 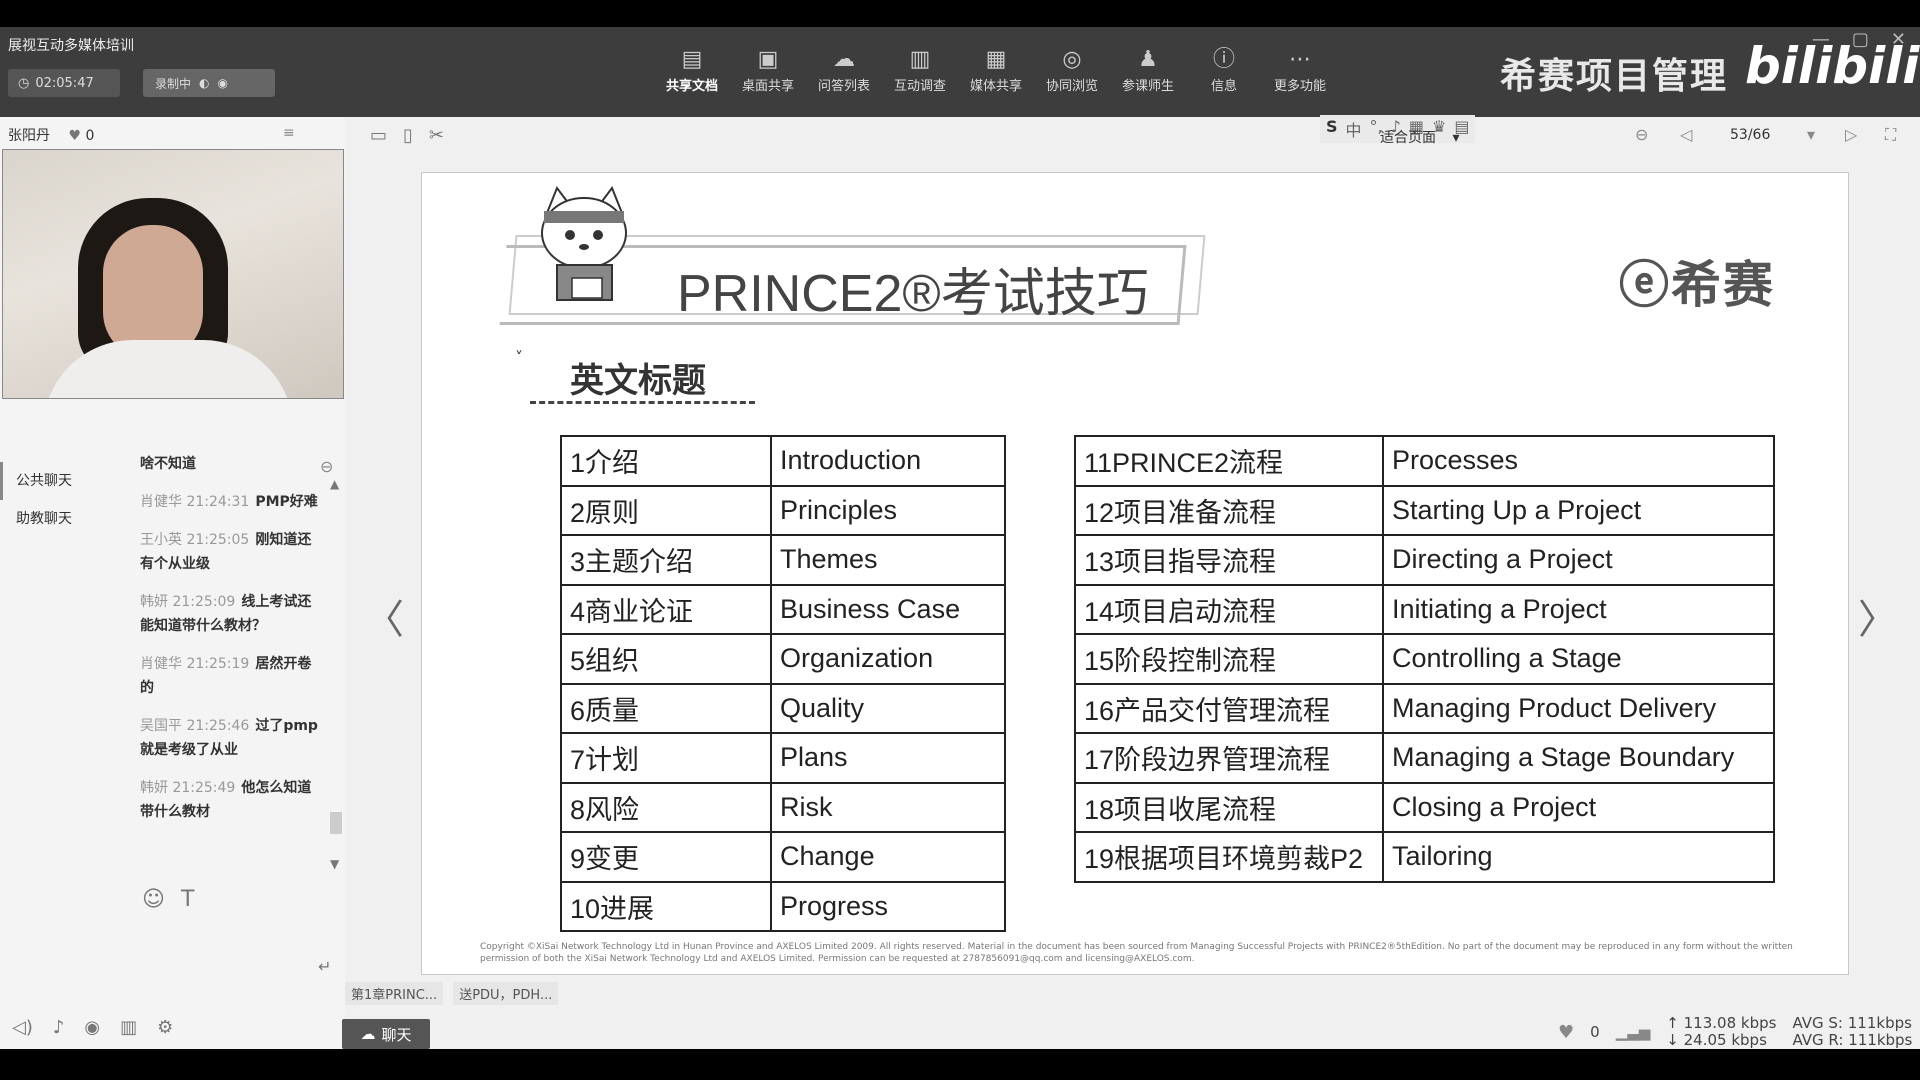 I want to click on average-rates: AVG S: 111kbps AVG R: 111kbps, so click(x=1852, y=1032).